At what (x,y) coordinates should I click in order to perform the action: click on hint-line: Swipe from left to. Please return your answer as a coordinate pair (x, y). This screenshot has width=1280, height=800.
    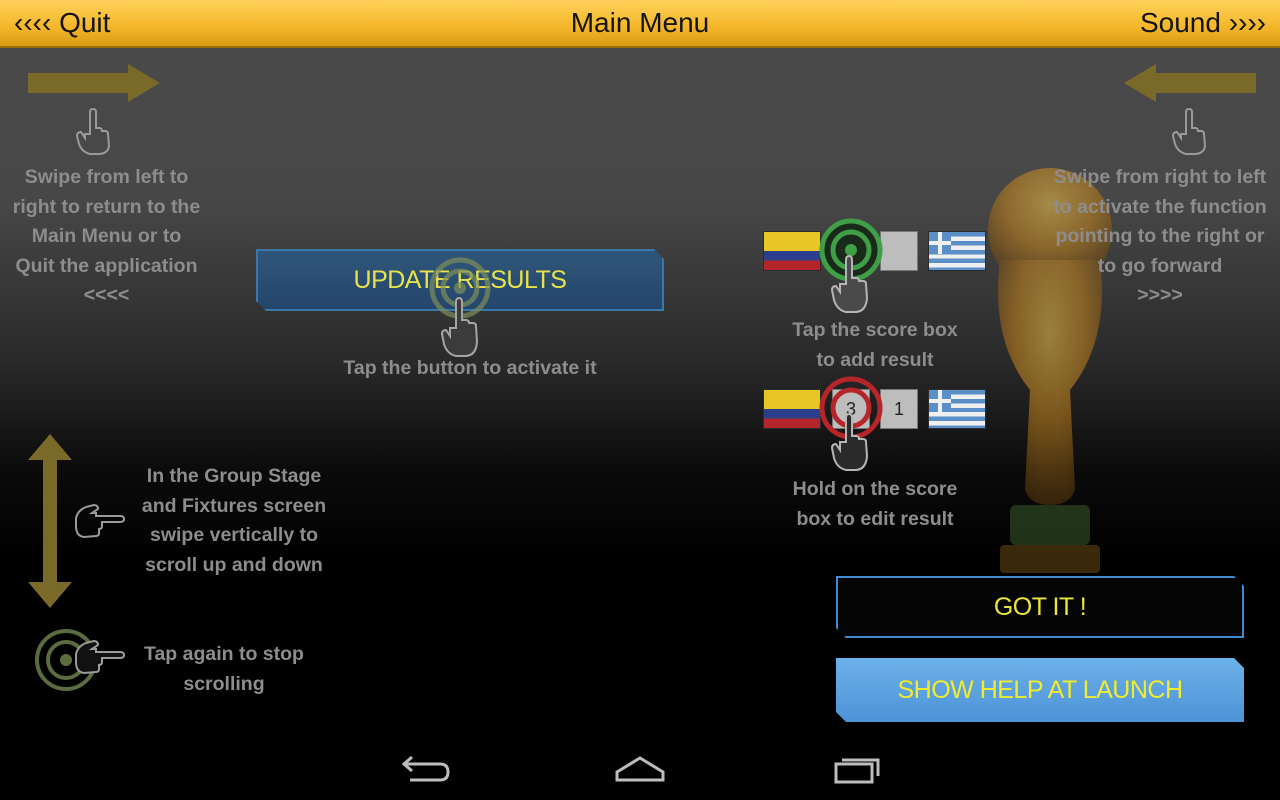
    Looking at the image, I should click on (106, 177).